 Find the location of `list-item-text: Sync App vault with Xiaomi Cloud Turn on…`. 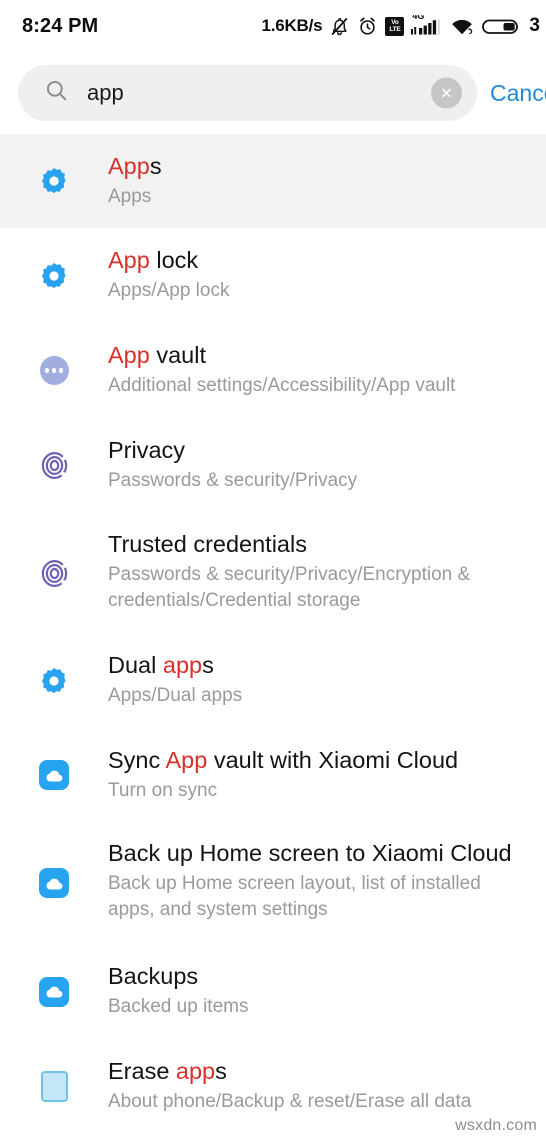

list-item-text: Sync App vault with Xiaomi Cloud Turn on… is located at coordinates (322, 774).